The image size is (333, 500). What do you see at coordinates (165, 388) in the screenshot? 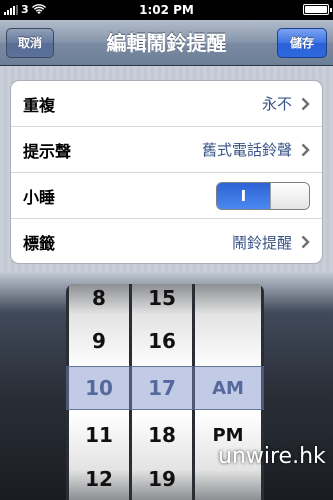
I see `picker-selection-band` at bounding box center [165, 388].